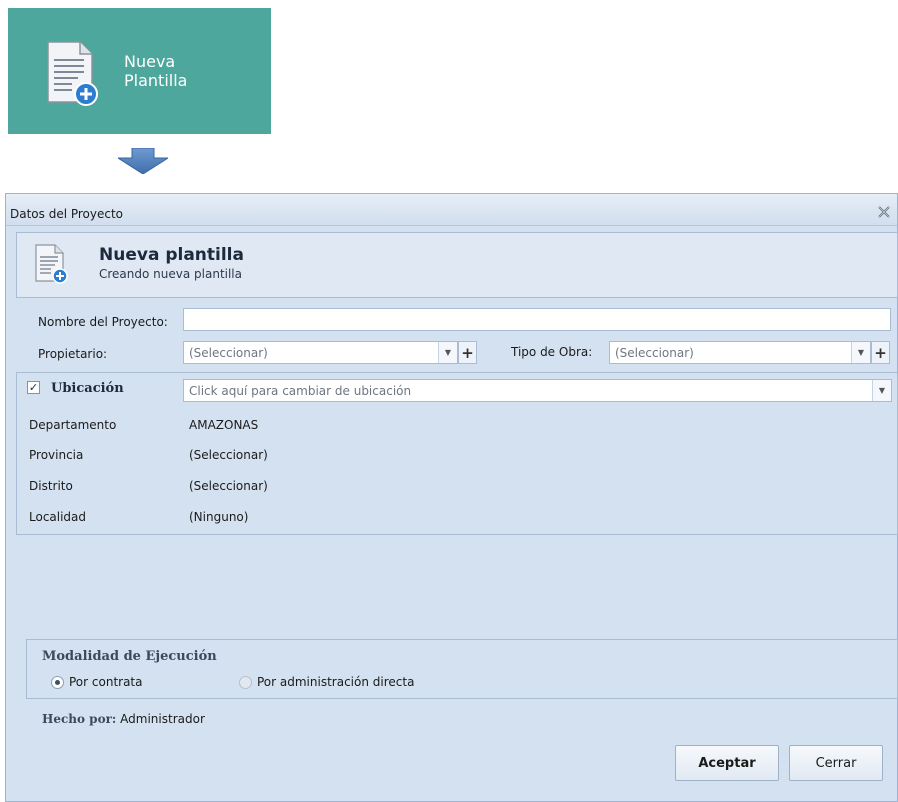 The image size is (898, 802). What do you see at coordinates (143, 161) in the screenshot?
I see `arrow-down-icon` at bounding box center [143, 161].